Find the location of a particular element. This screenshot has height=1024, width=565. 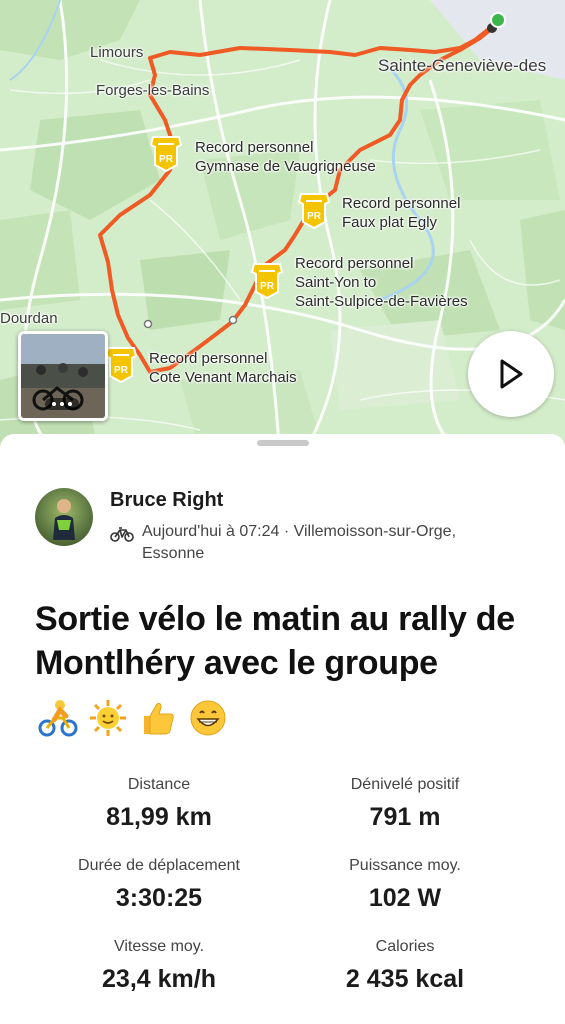

stat-calories: Calories 2 435 kcal is located at coordinates (405, 965).